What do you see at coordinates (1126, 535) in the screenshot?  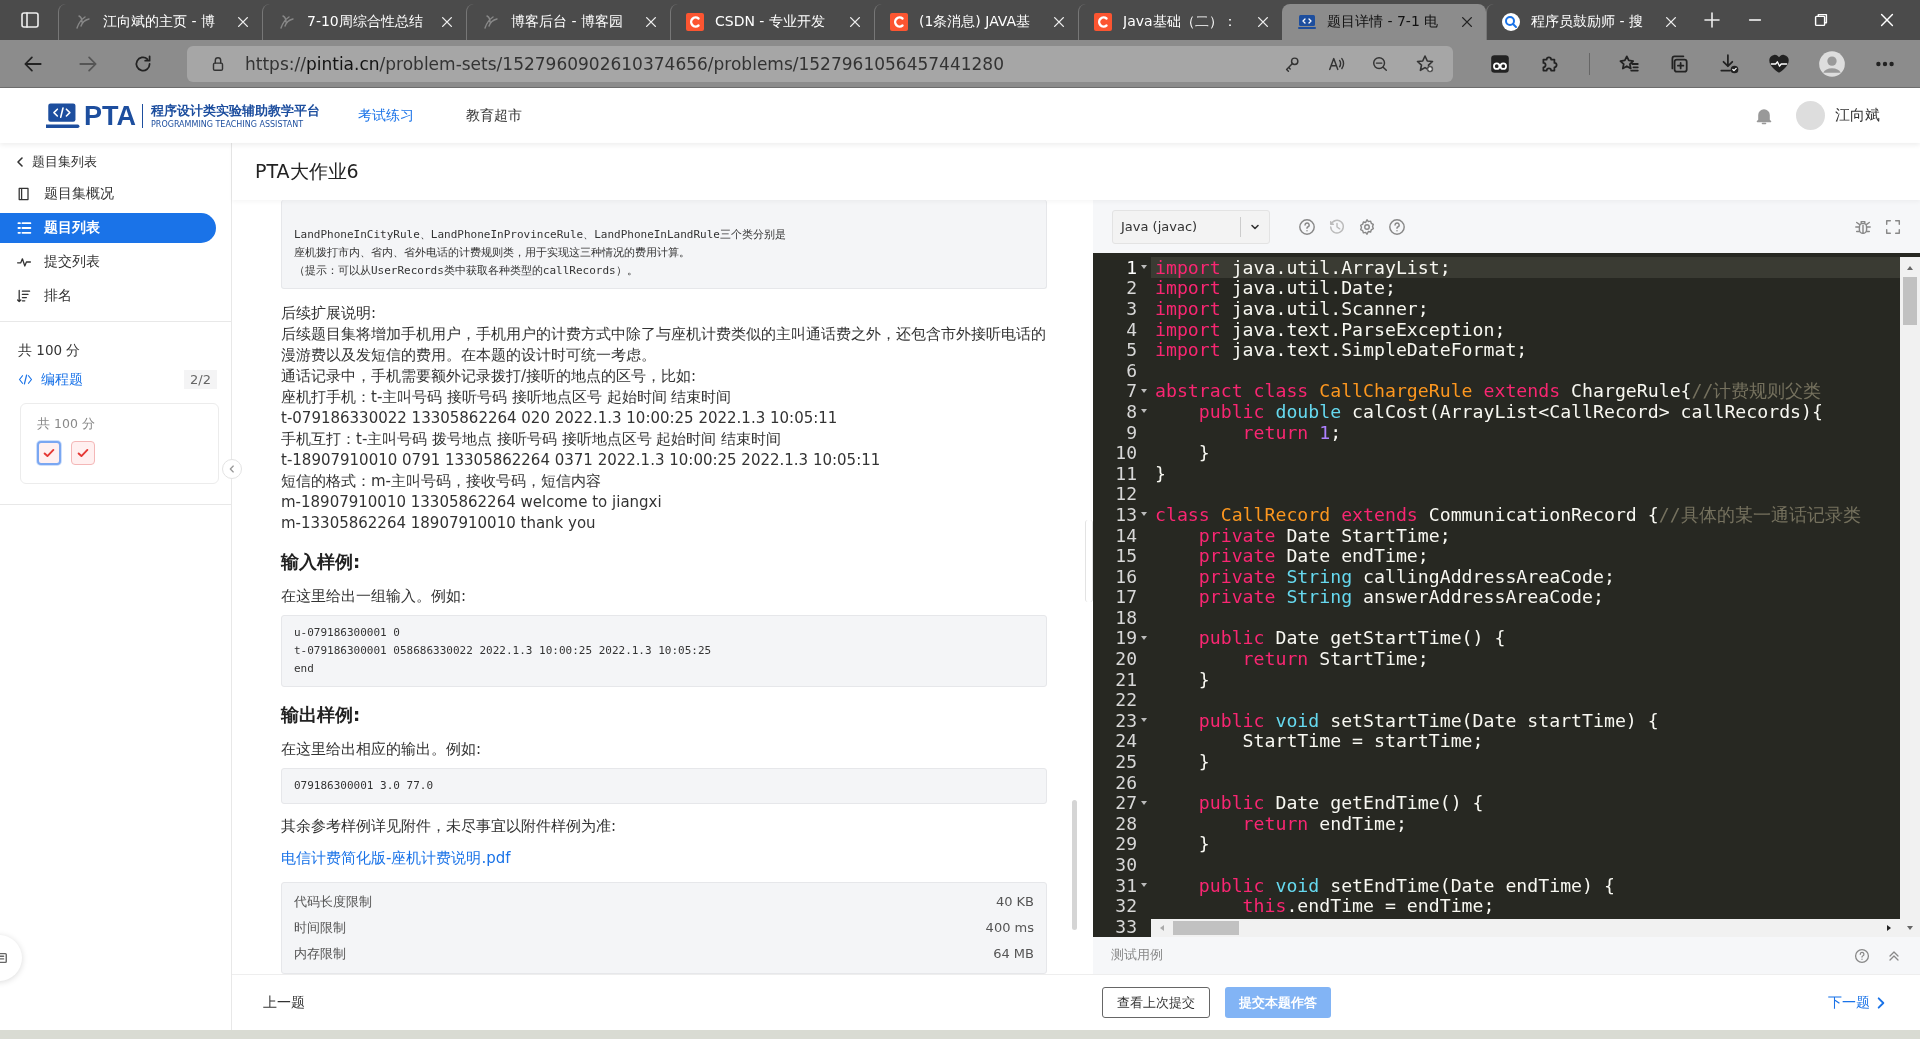 I see `line-number: 14` at bounding box center [1126, 535].